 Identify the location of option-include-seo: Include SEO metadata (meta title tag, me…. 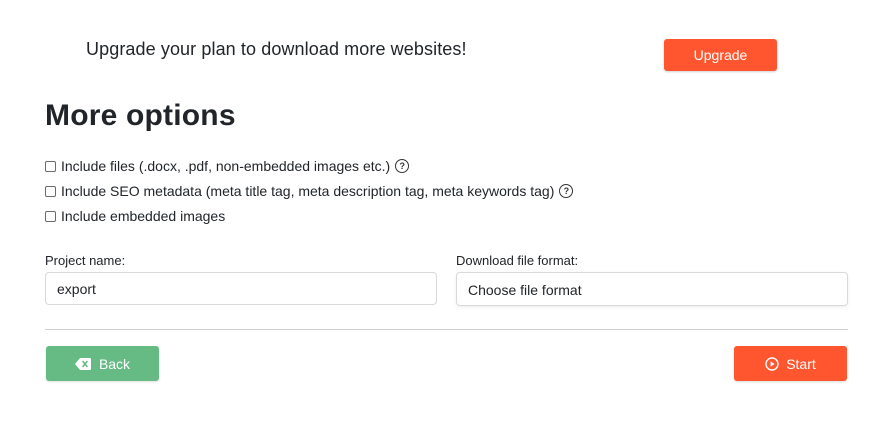
(309, 191).